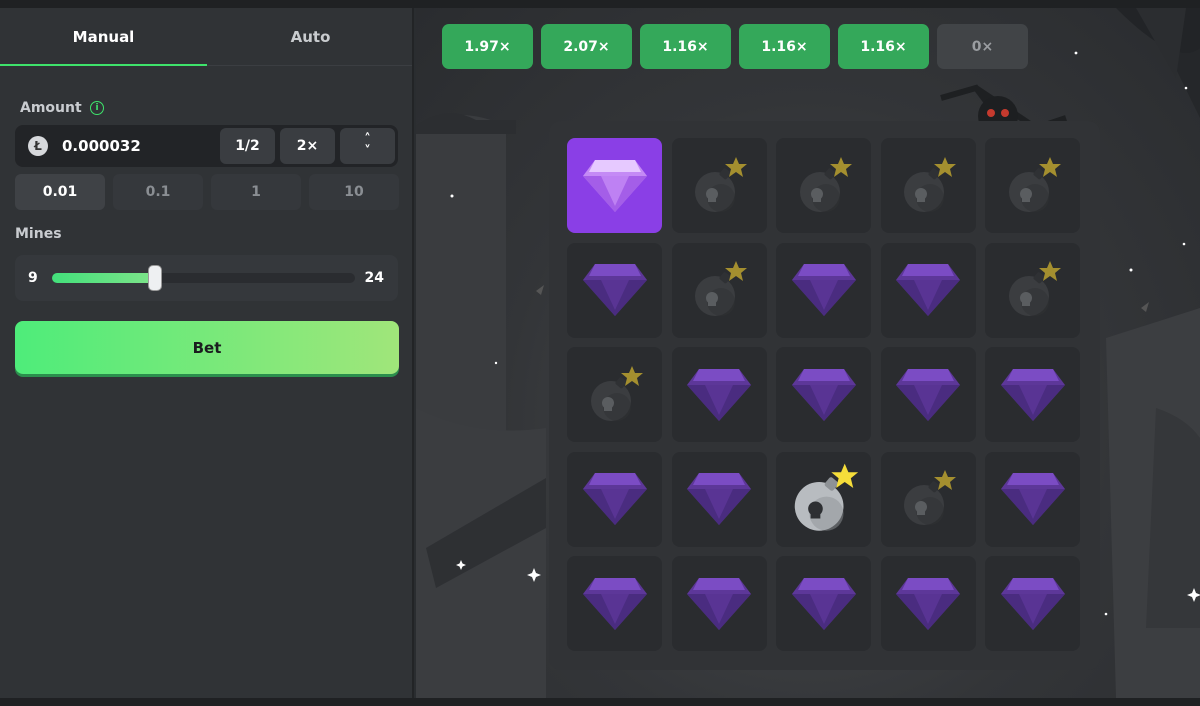 This screenshot has width=1200, height=706. What do you see at coordinates (101, 146) in the screenshot?
I see `amount-input: 0.000032` at bounding box center [101, 146].